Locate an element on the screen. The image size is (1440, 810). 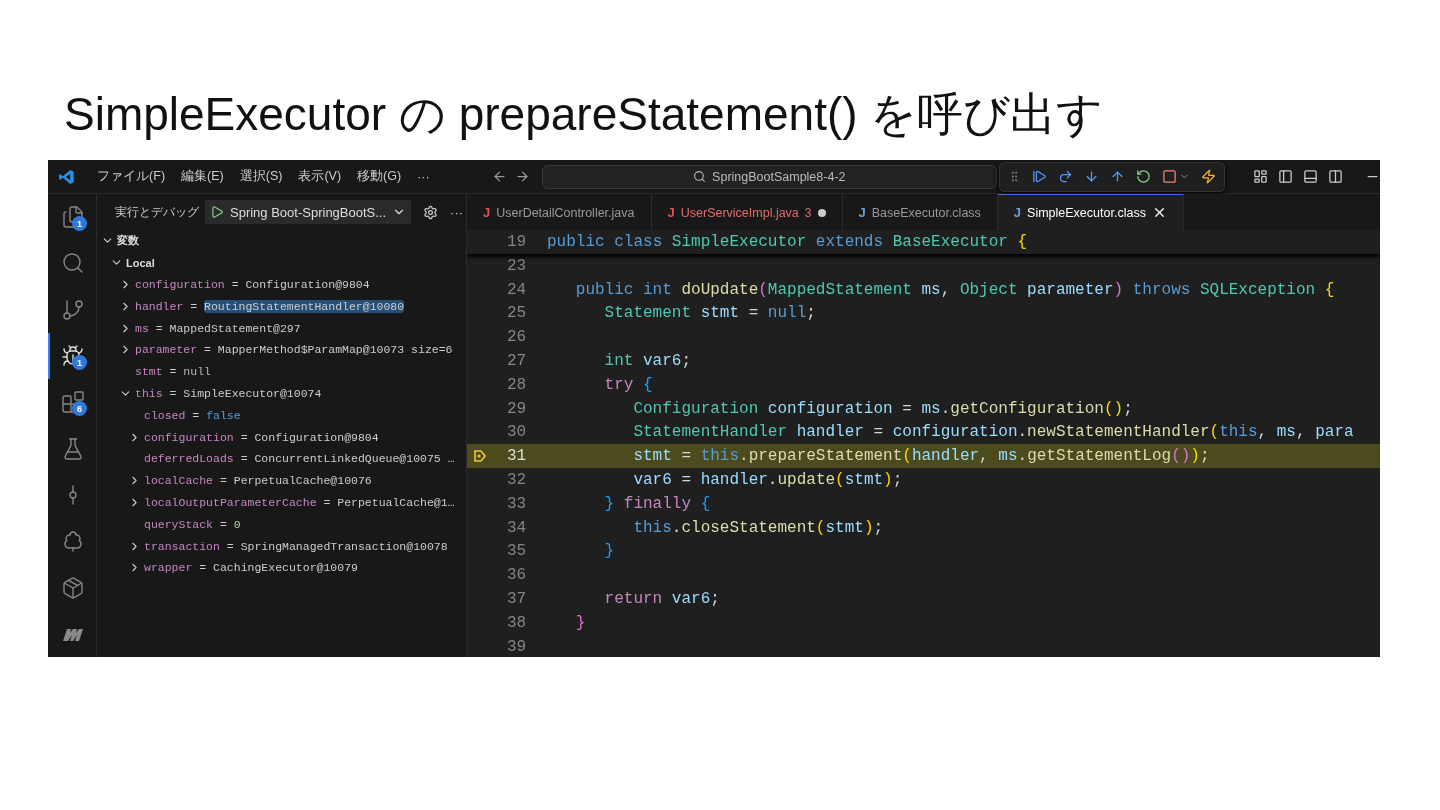
menu-item: ··· is located at coordinates (423, 176).